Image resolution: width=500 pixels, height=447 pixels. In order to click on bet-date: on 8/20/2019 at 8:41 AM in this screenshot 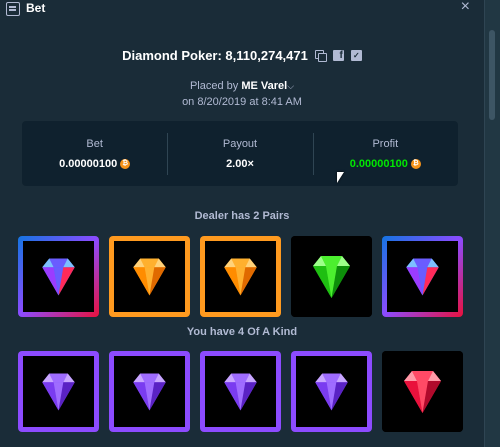, I will do `click(242, 102)`.